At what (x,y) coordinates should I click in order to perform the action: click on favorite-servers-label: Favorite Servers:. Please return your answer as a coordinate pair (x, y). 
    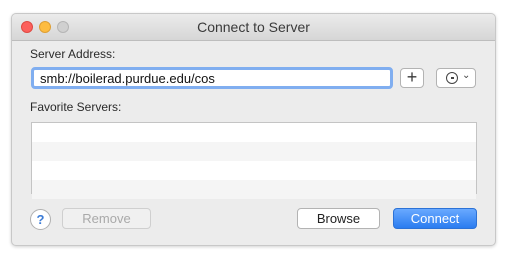
    Looking at the image, I should click on (76, 107).